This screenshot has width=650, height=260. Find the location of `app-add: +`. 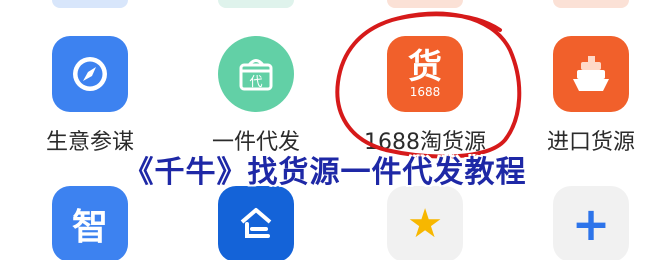

app-add: + is located at coordinates (591, 223).